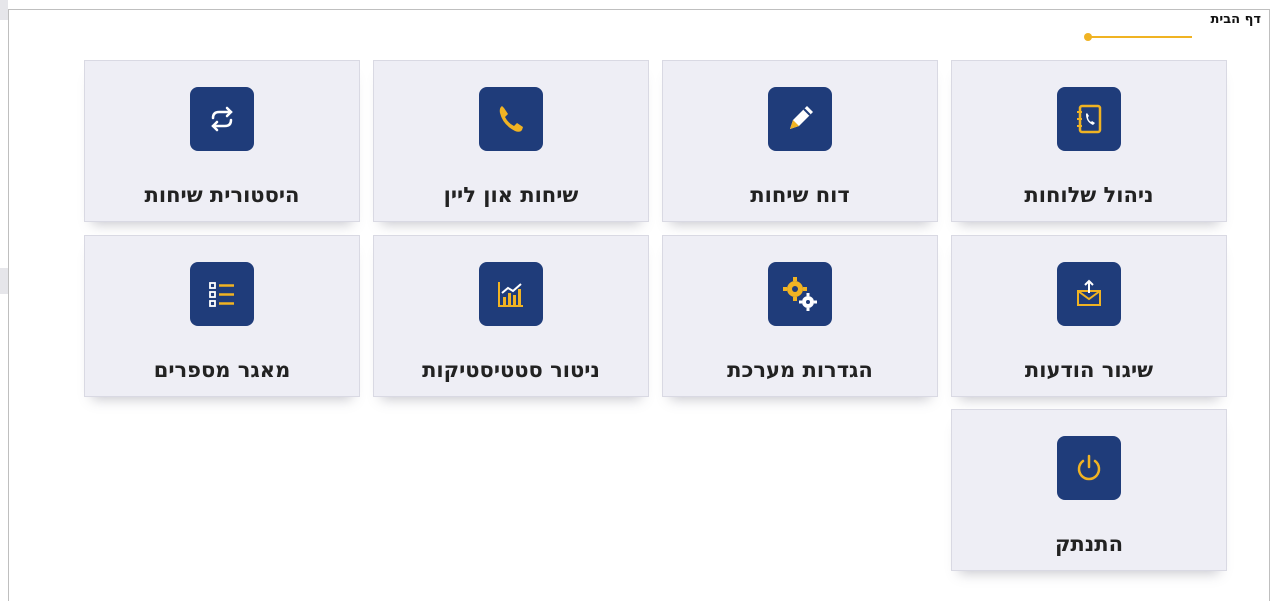 Image resolution: width=1277 pixels, height=601 pixels. I want to click on tile-label: ניטור סטטיסטיקות, so click(511, 370).